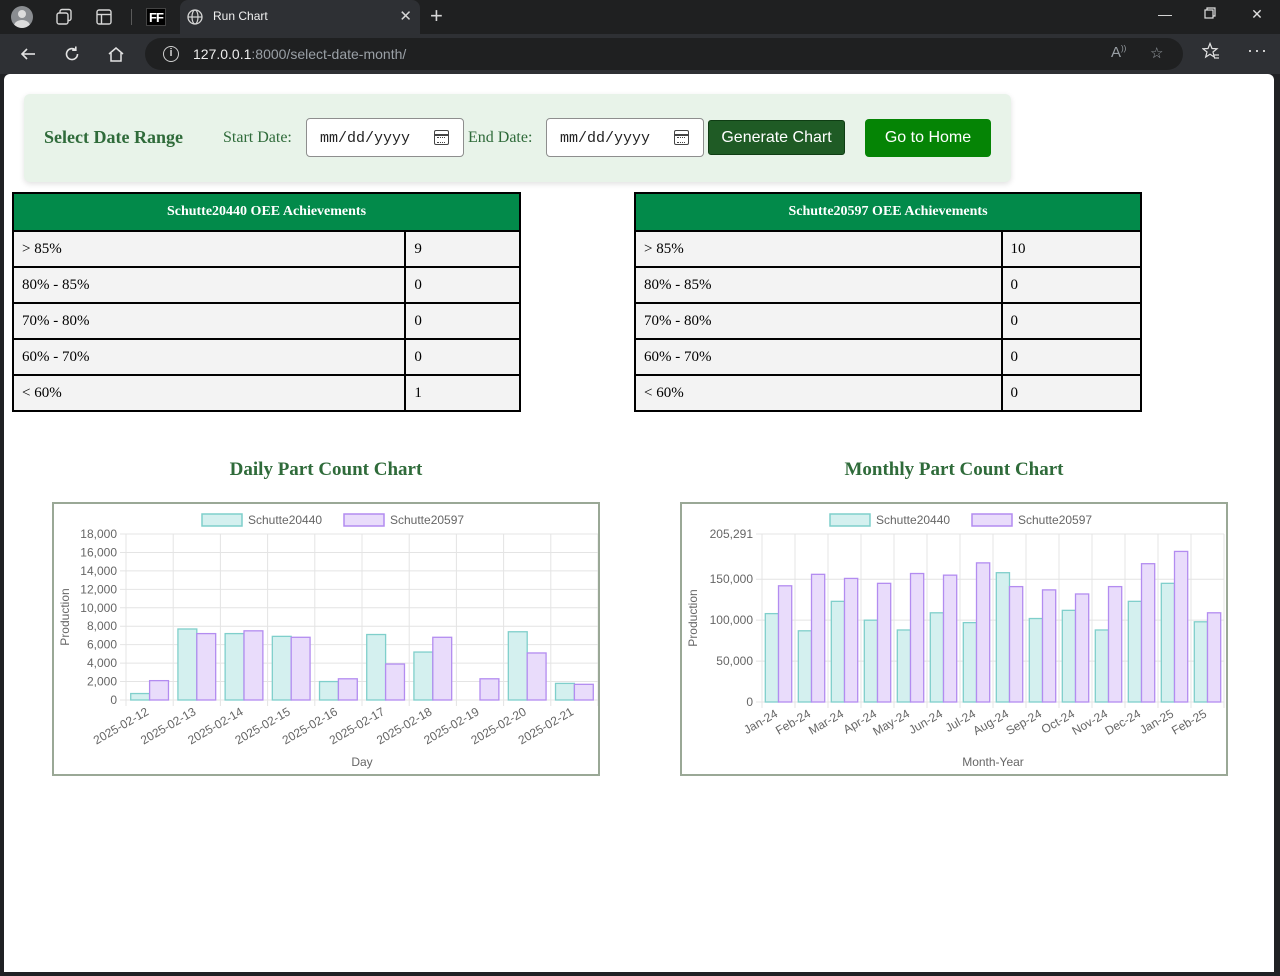  Describe the element at coordinates (1257, 14) in the screenshot. I see `close-window-icon: ✕` at that location.